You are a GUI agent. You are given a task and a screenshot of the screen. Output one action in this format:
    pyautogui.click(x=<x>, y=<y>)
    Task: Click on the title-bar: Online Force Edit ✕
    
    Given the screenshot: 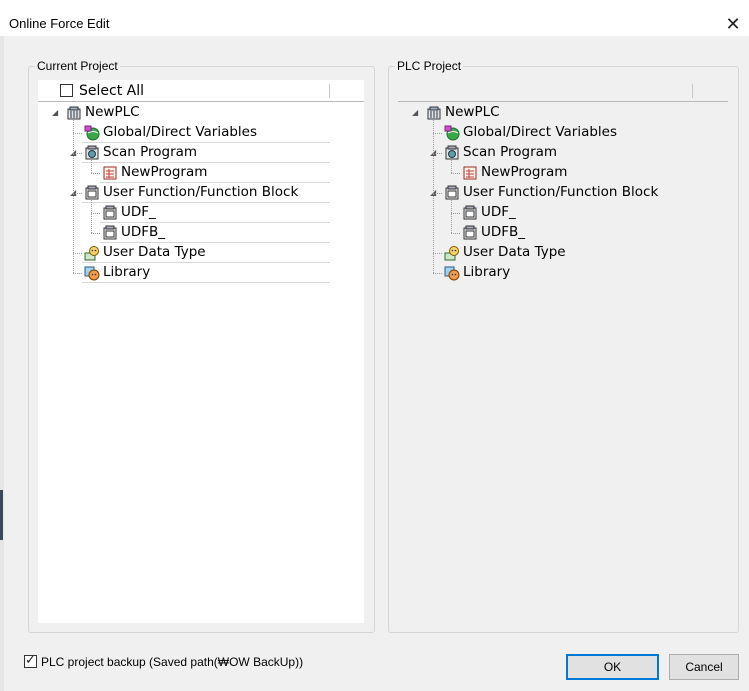 What is the action you would take?
    pyautogui.click(x=374, y=18)
    